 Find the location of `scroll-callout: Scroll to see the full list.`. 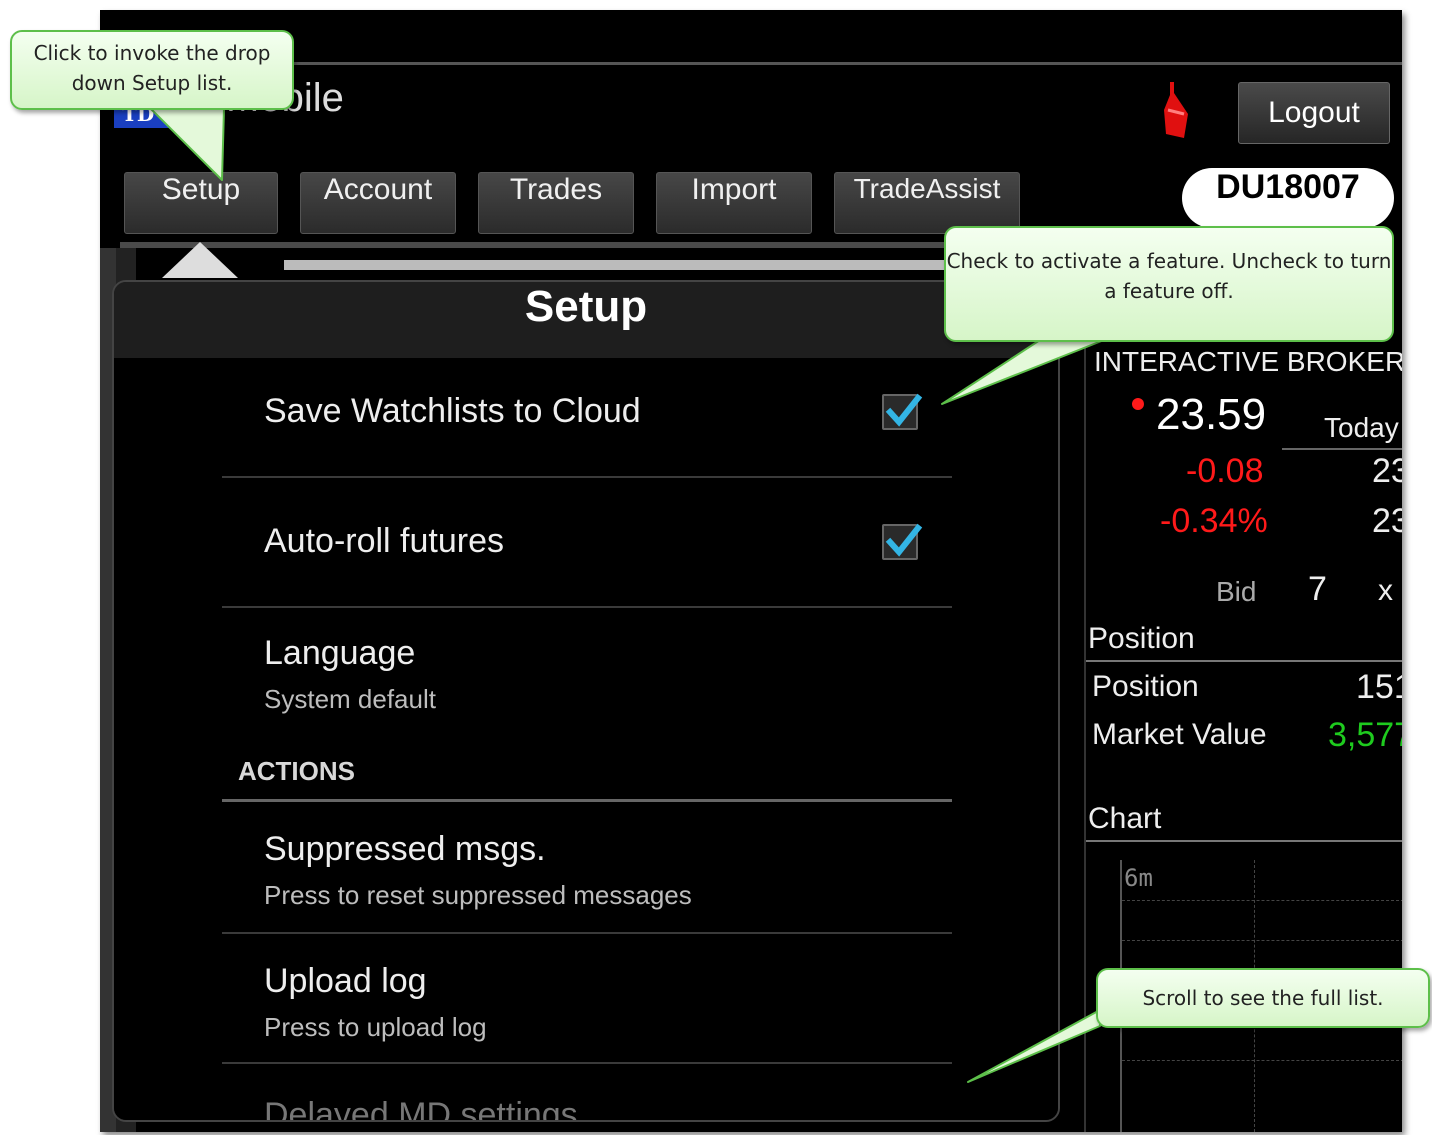

scroll-callout: Scroll to see the full list. is located at coordinates (1263, 998).